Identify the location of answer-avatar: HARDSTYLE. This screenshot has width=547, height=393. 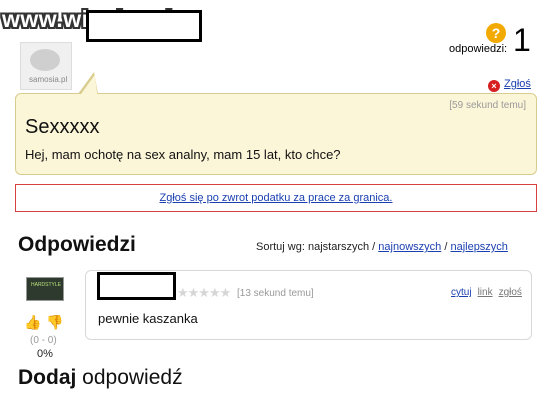
(45, 289).